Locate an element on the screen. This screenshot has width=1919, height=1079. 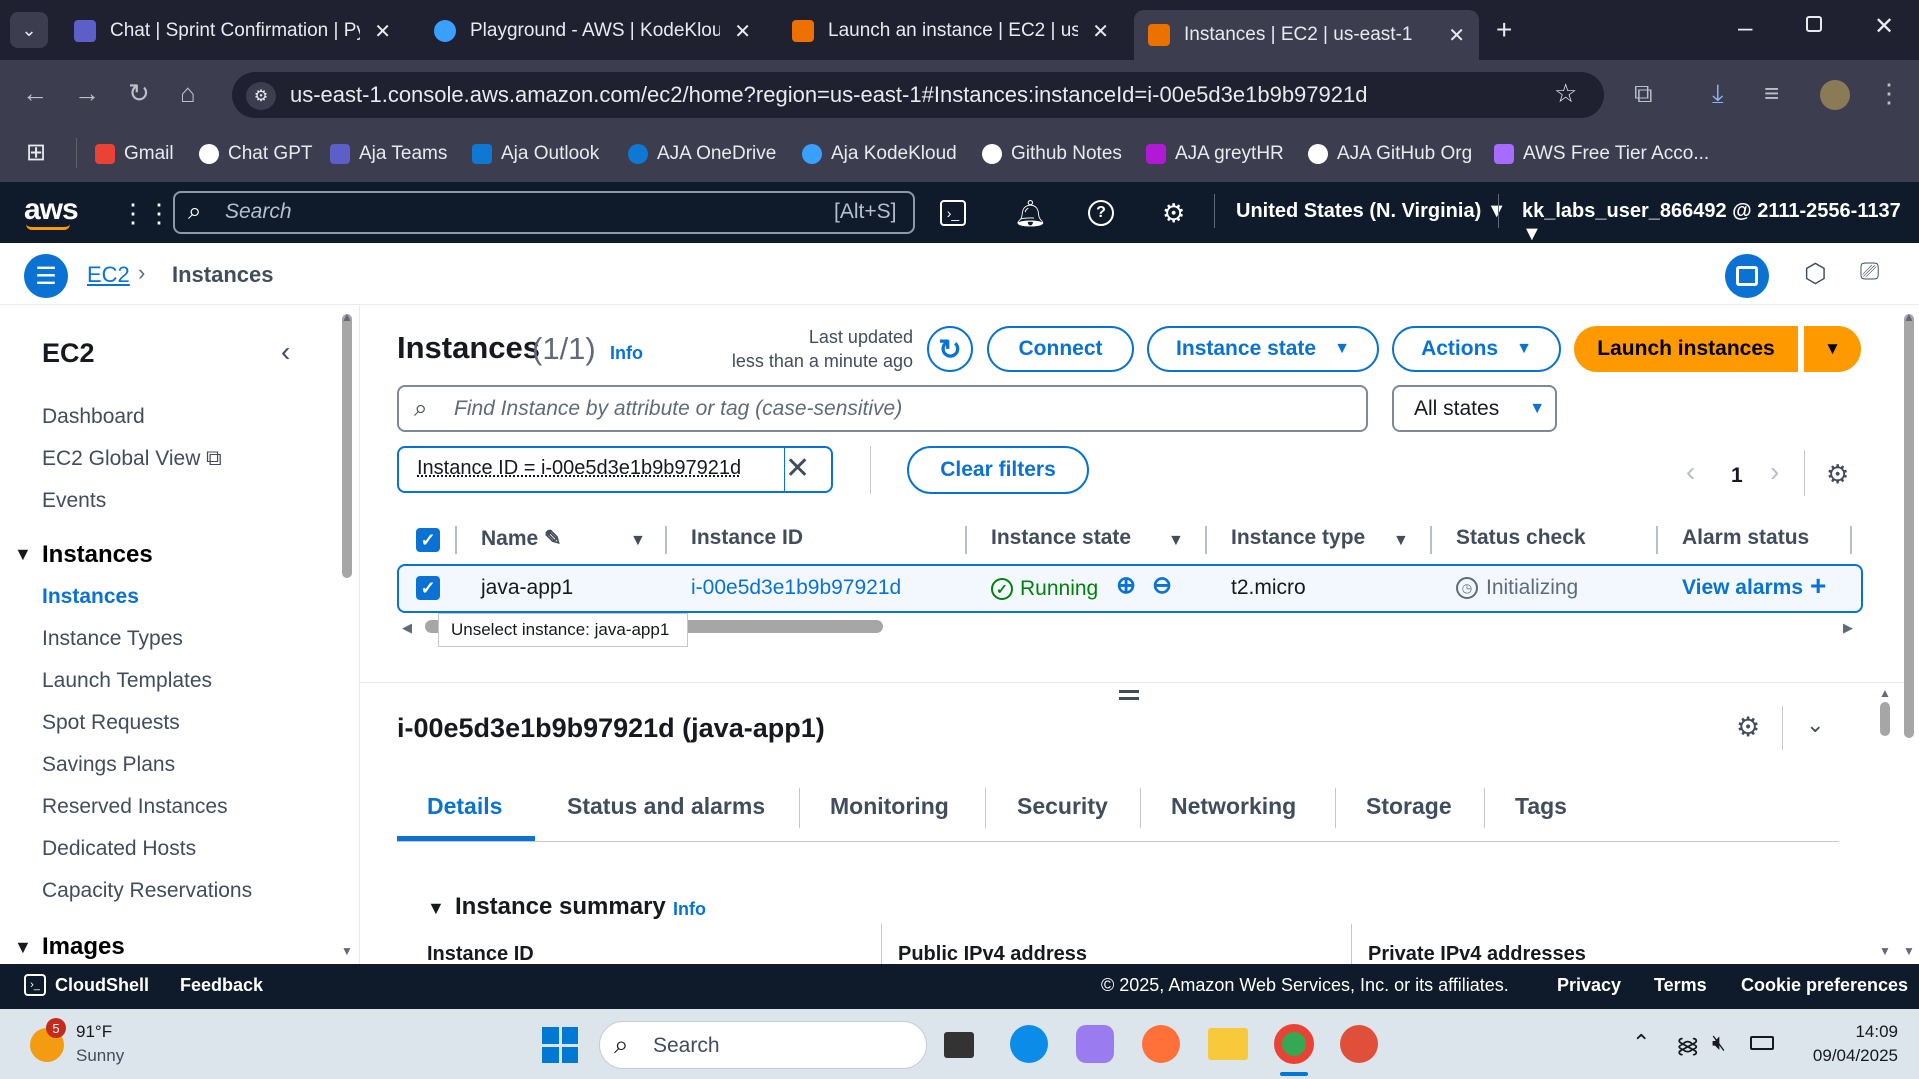
extensions-icon: ⧉ is located at coordinates (1643, 94).